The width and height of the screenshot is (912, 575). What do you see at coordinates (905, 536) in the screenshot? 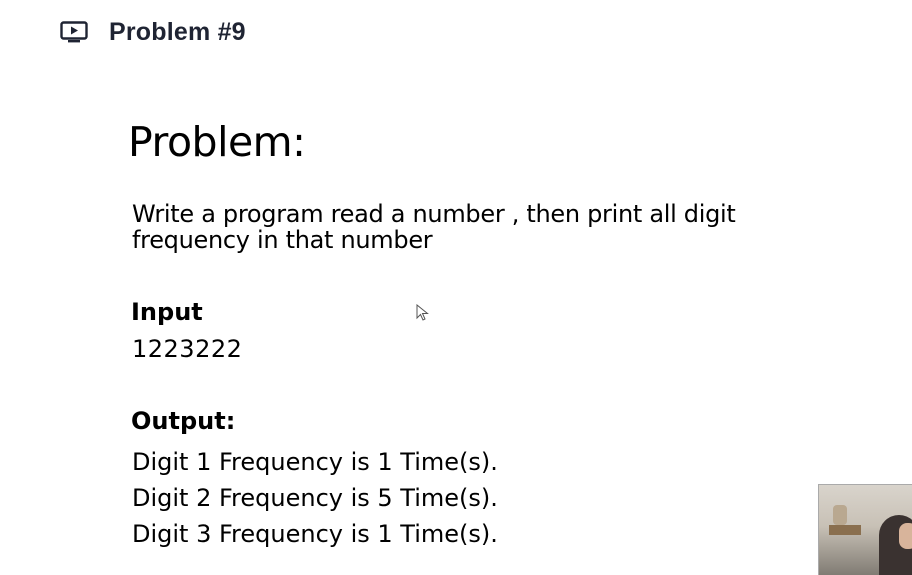
I see `webcam-presenter-face` at bounding box center [905, 536].